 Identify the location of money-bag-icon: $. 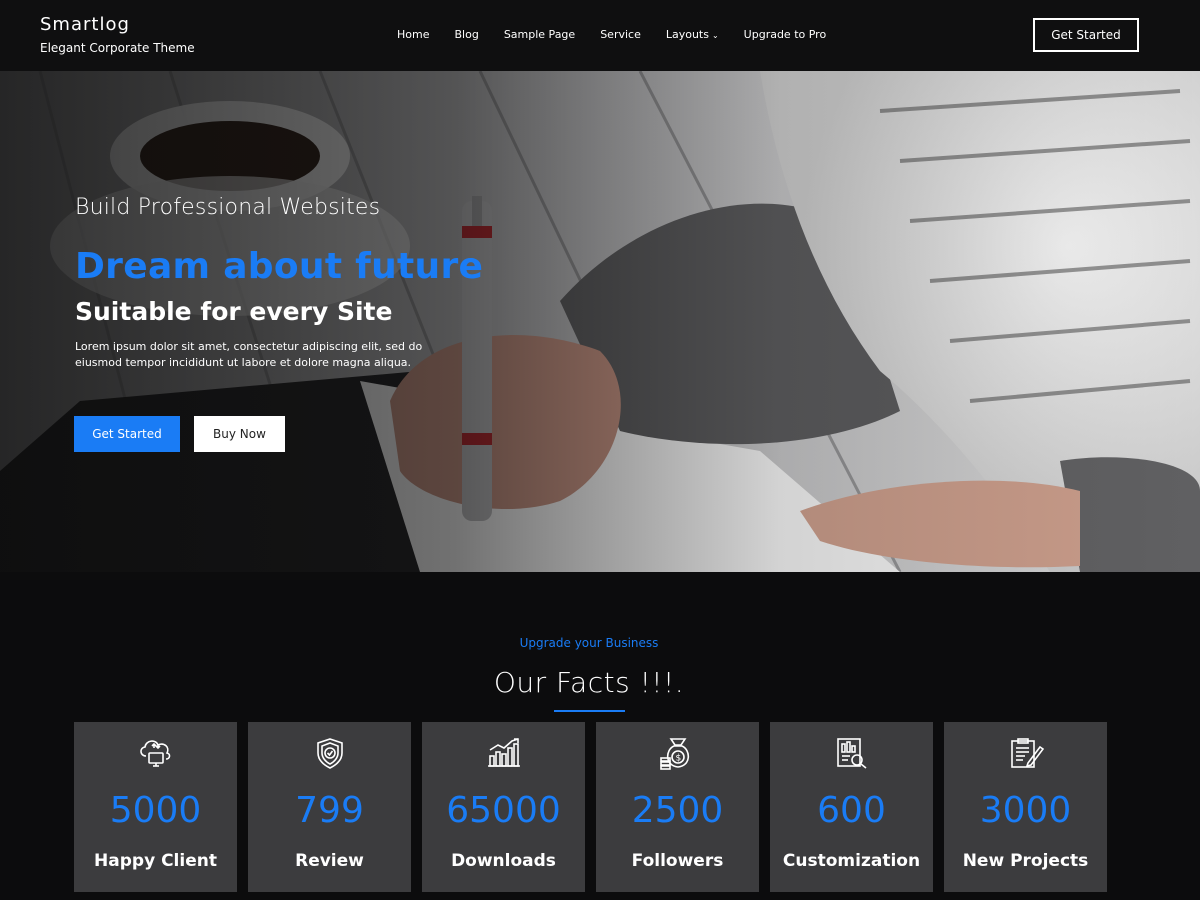
(677, 753).